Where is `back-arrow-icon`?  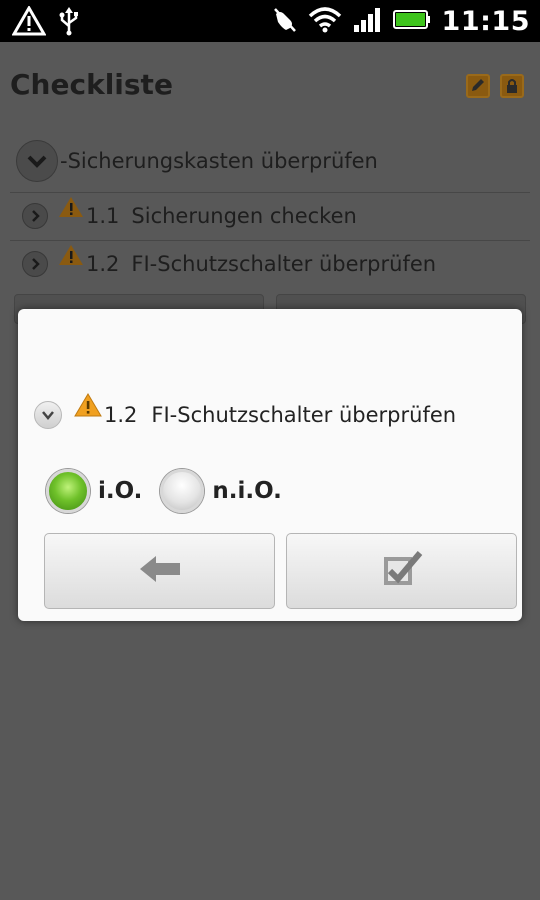
back-arrow-icon is located at coordinates (160, 571).